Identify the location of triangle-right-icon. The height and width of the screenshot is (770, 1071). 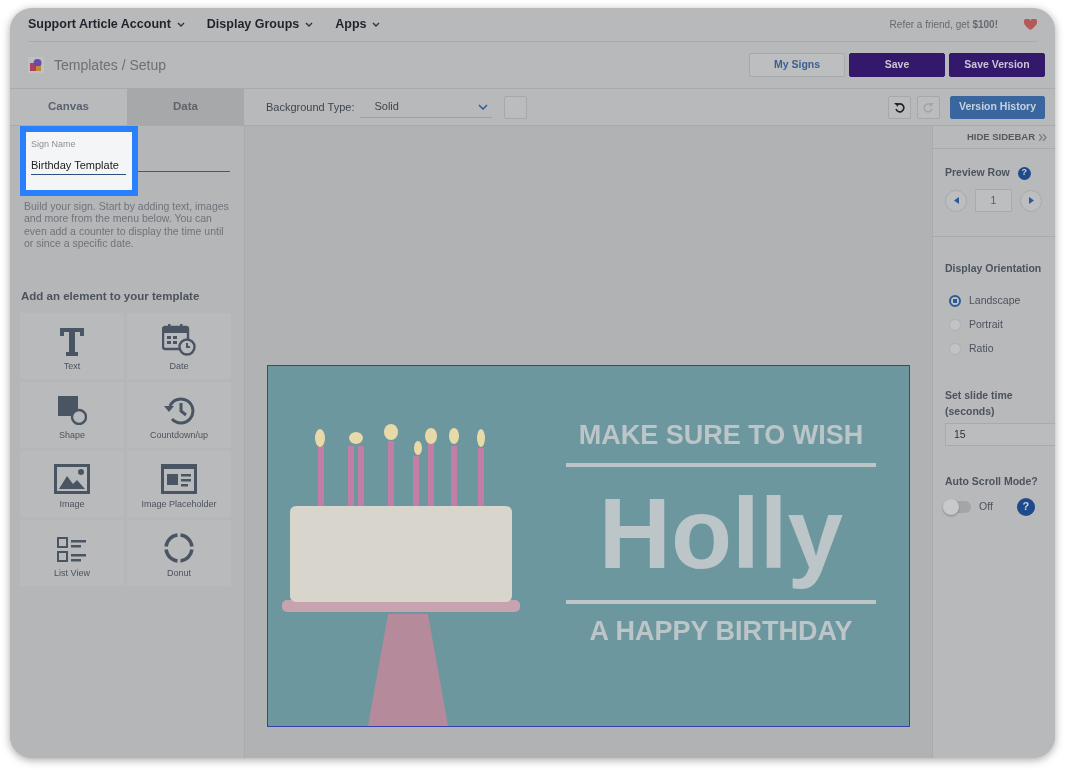
(1031, 200).